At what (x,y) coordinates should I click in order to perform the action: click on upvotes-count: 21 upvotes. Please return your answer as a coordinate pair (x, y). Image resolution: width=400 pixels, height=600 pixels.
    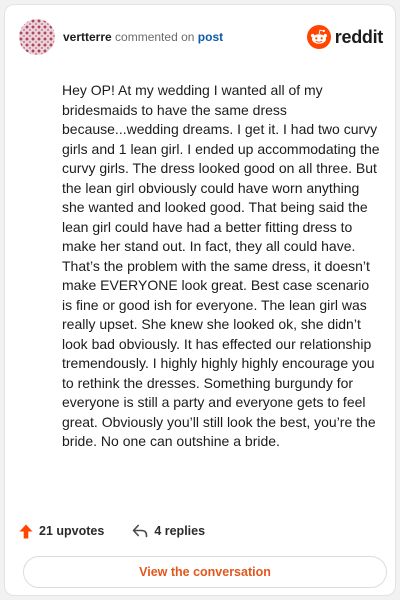
    Looking at the image, I should click on (72, 531).